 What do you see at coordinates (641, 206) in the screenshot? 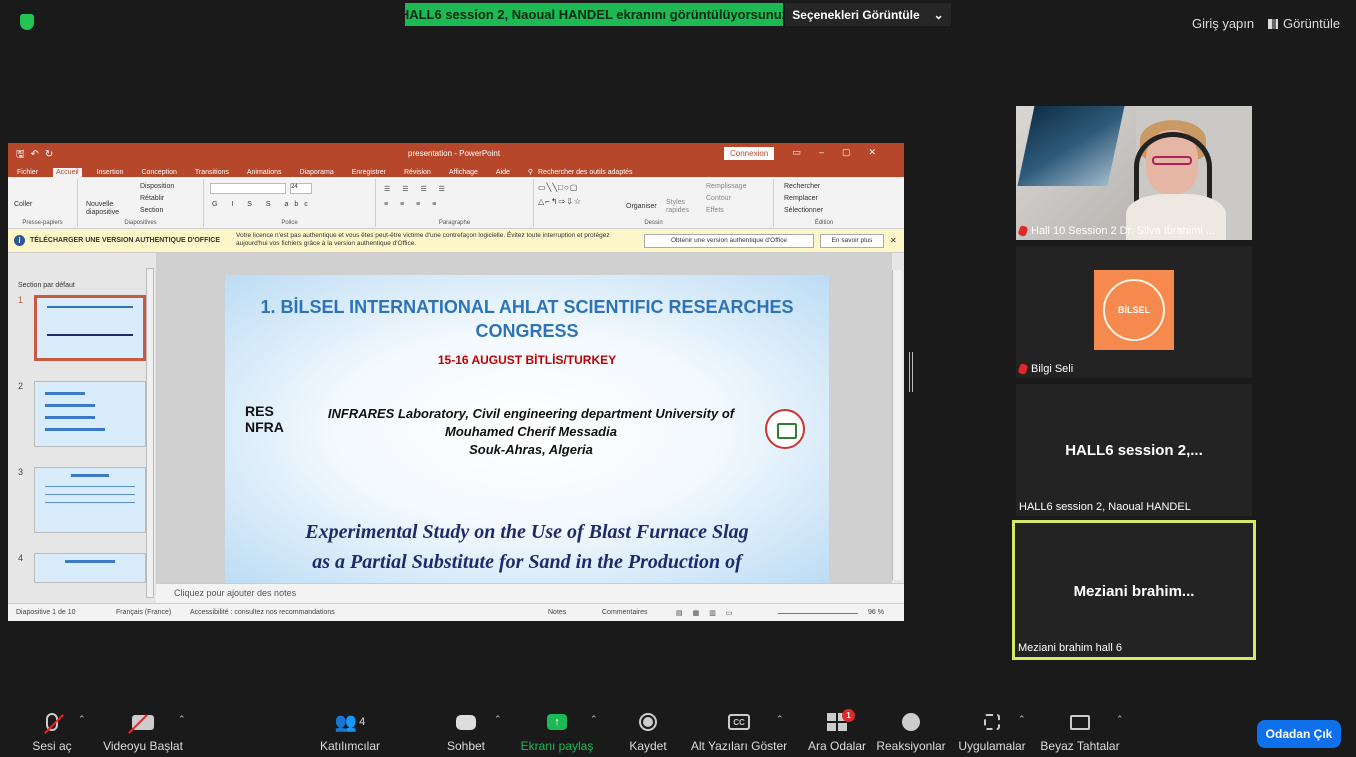
I see `arrange-button: Organiser` at bounding box center [641, 206].